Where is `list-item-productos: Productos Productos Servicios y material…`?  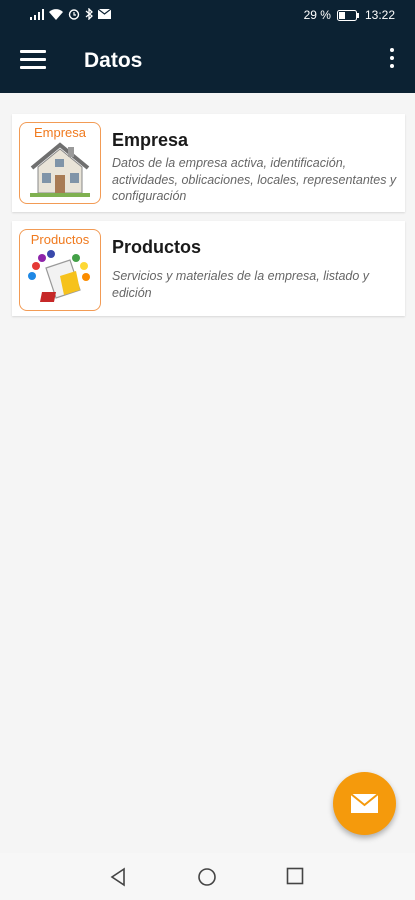 list-item-productos: Productos Productos Servicios y material… is located at coordinates (208, 268).